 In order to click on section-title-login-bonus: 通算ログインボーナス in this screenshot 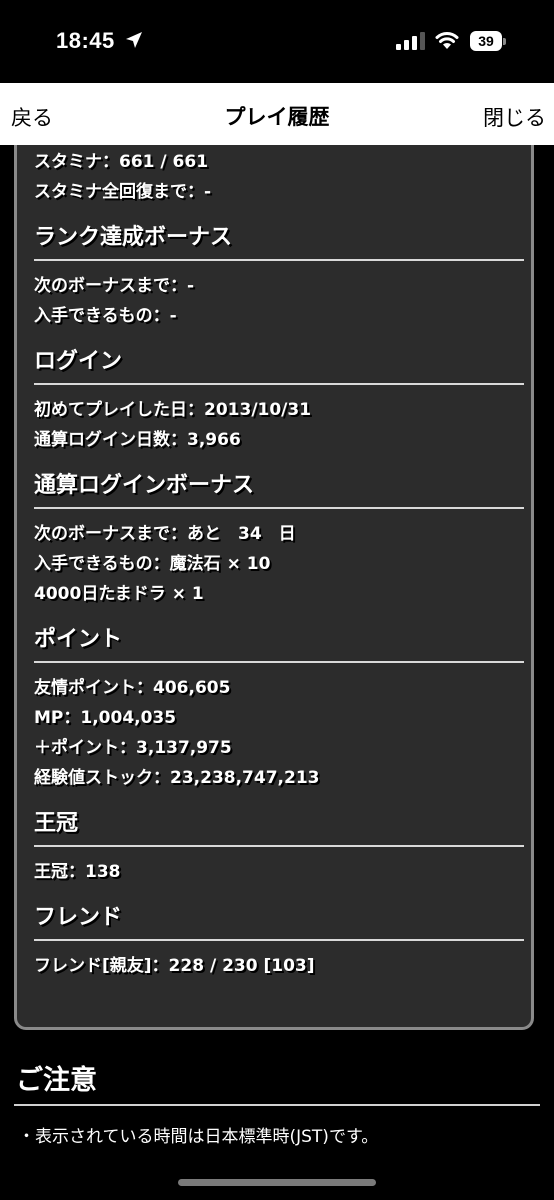, I will do `click(144, 485)`.